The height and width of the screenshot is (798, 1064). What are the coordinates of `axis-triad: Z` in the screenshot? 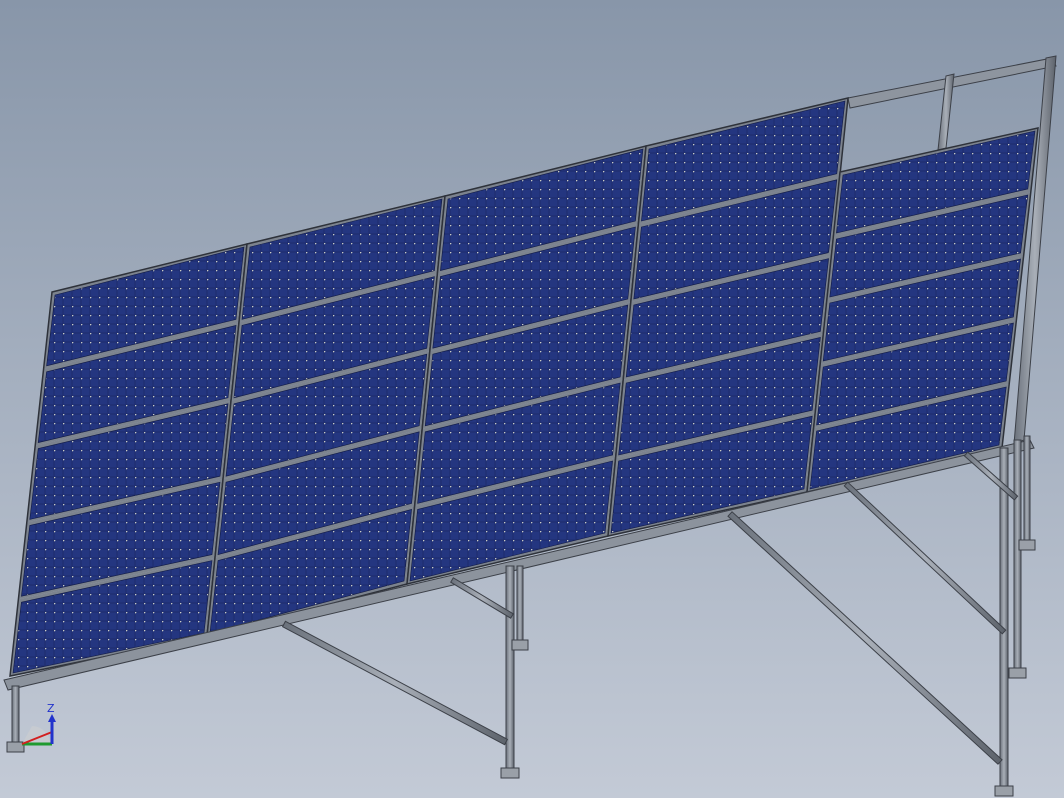 It's located at (38, 724).